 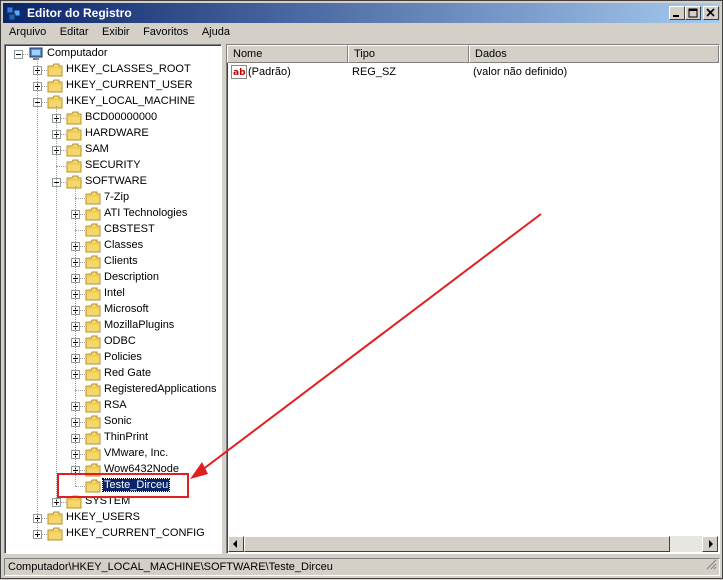 What do you see at coordinates (374, 72) in the screenshot?
I see `value-type: REG_SZ` at bounding box center [374, 72].